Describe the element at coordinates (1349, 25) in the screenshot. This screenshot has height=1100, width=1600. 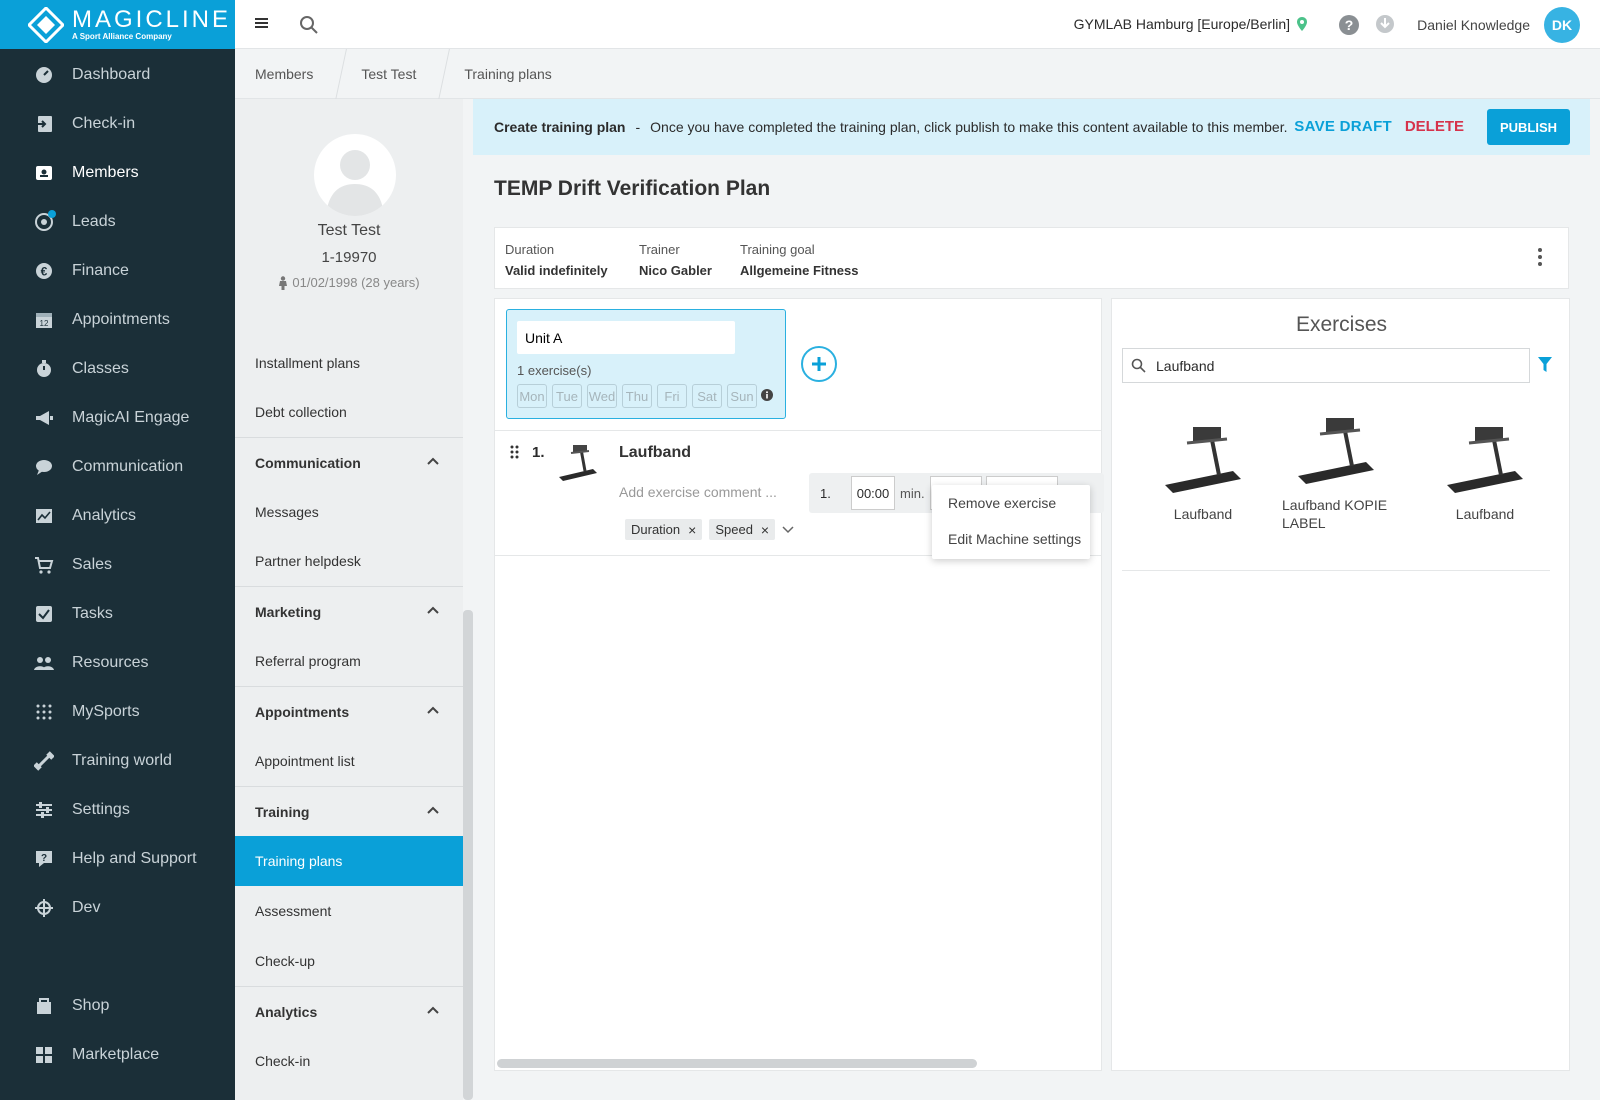
I see `help-icon: ?` at that location.